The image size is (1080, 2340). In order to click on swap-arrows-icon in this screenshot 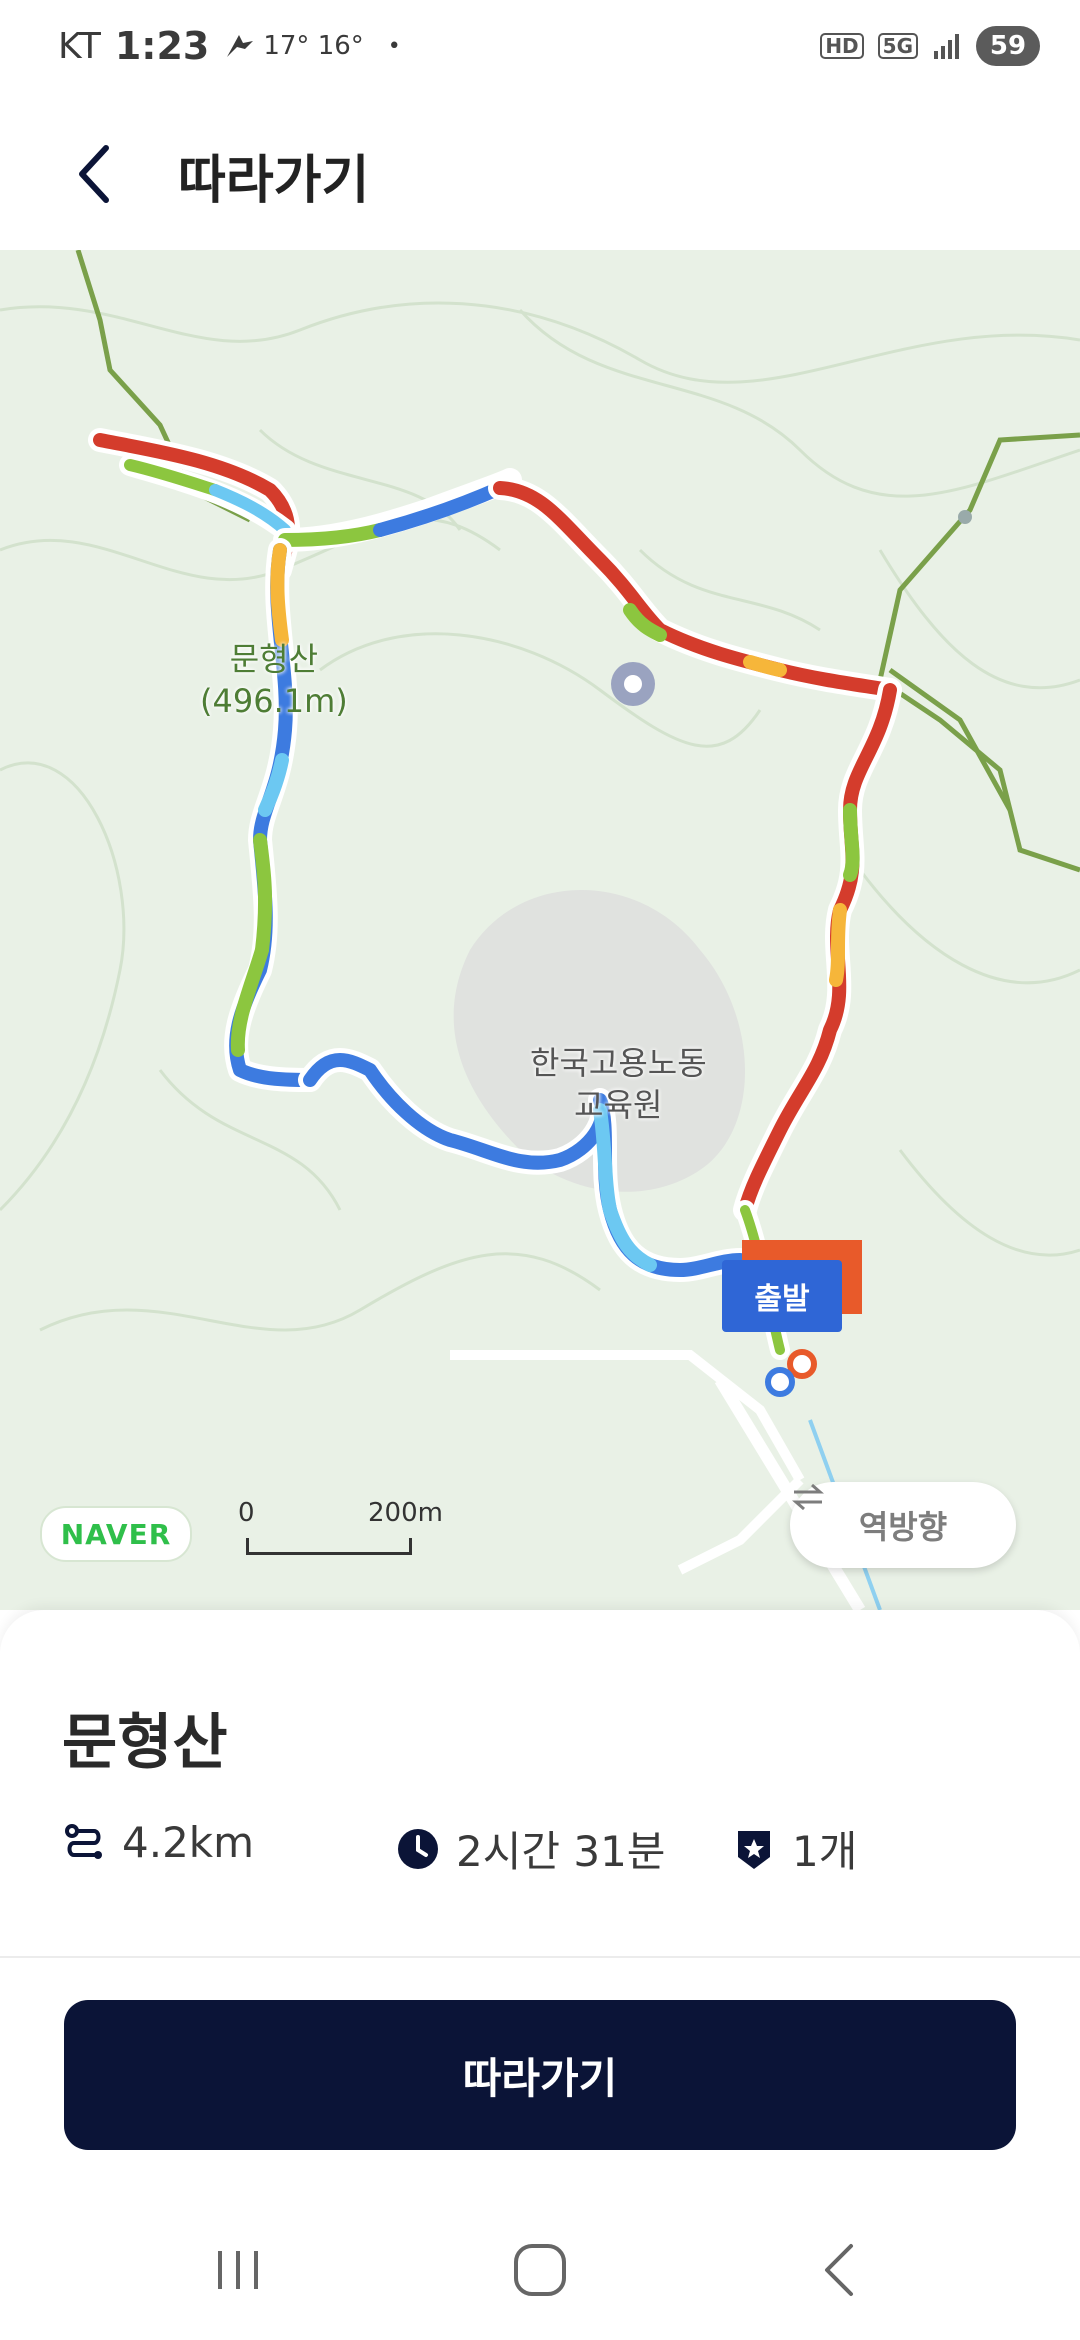, I will do `click(808, 1497)`.